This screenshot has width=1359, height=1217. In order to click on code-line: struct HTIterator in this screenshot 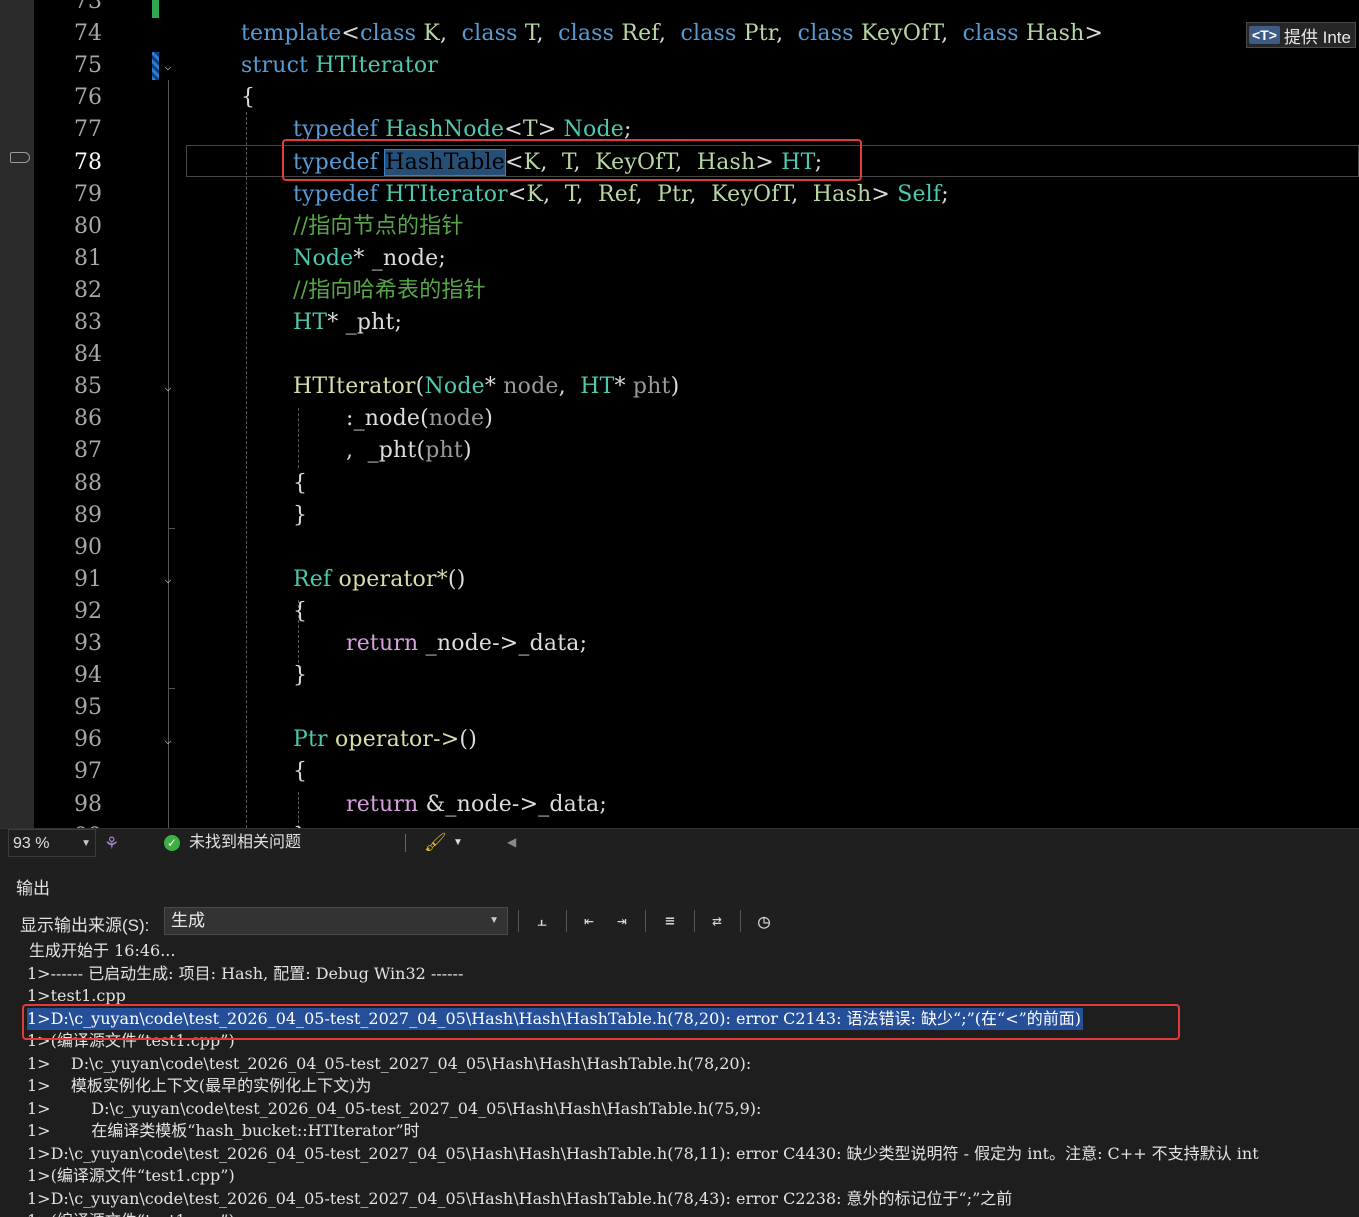, I will do `click(339, 66)`.